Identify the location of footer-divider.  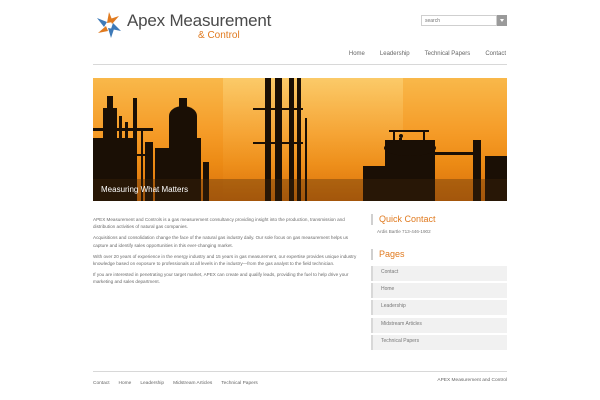
(300, 371).